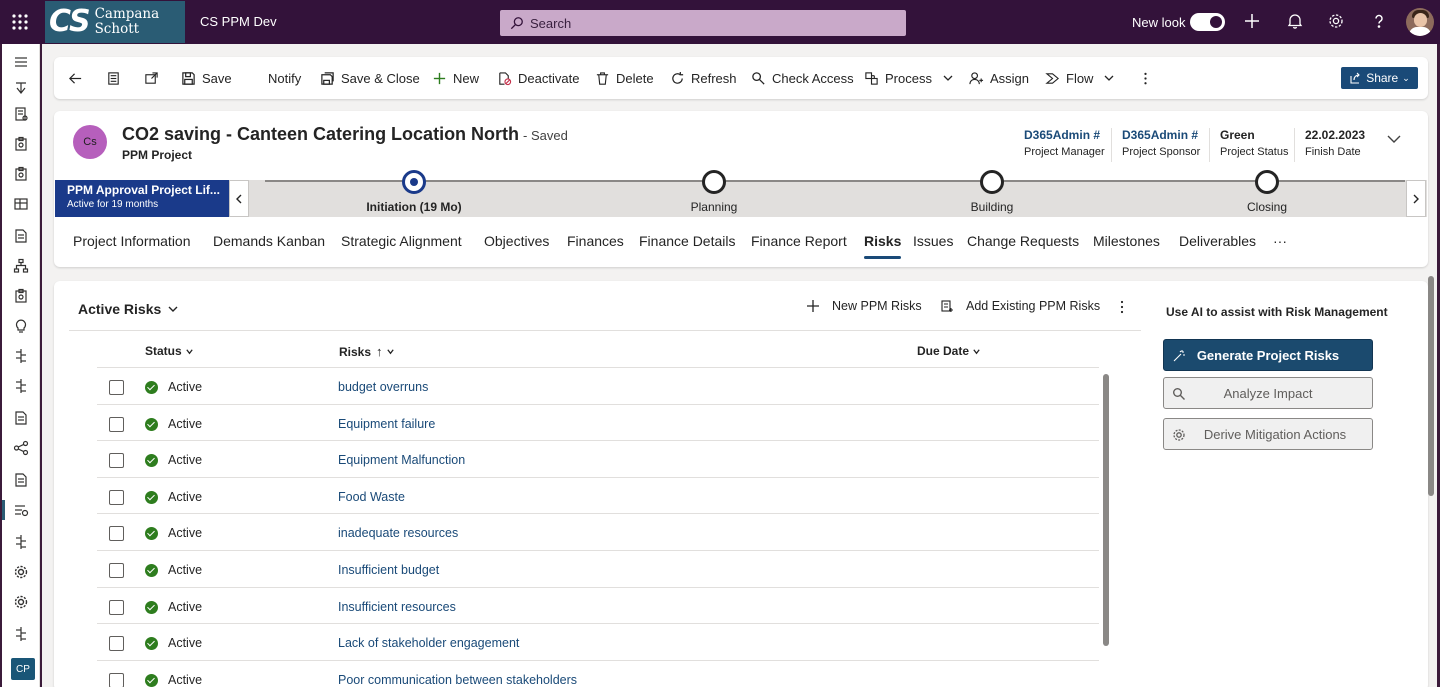 The image size is (1440, 687). Describe the element at coordinates (398, 533) in the screenshot. I see `row-risk-link: inadequate resources` at that location.